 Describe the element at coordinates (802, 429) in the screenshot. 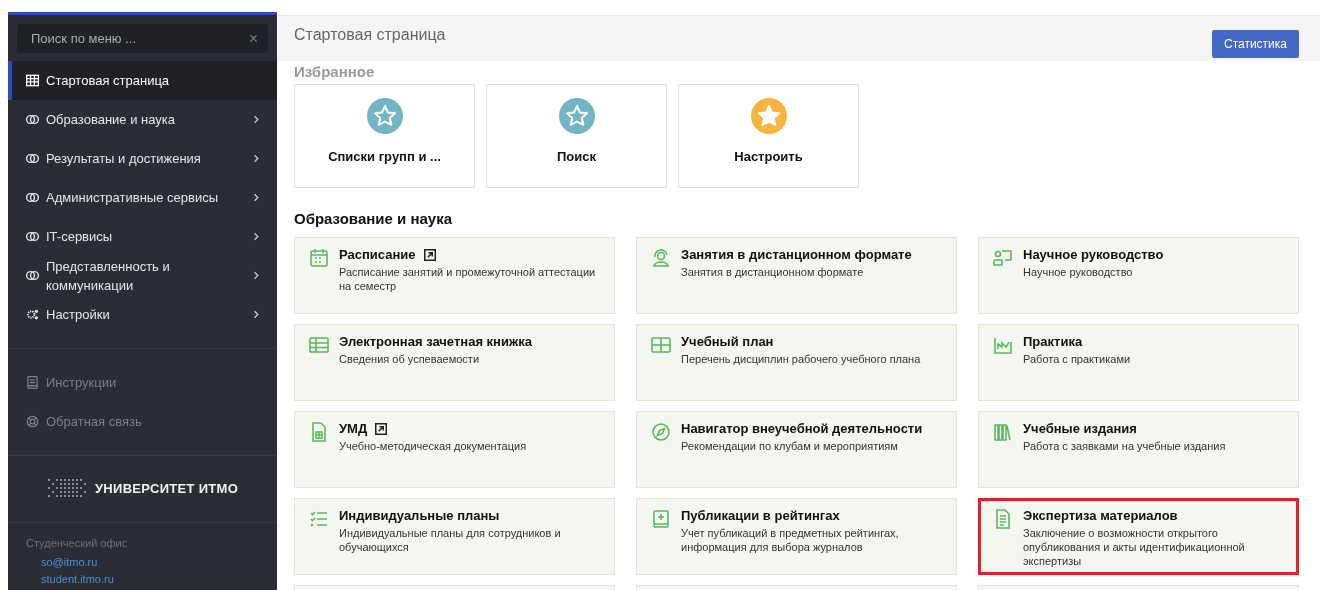

I see `card-title: Навигатор внеучебной деятельности` at that location.